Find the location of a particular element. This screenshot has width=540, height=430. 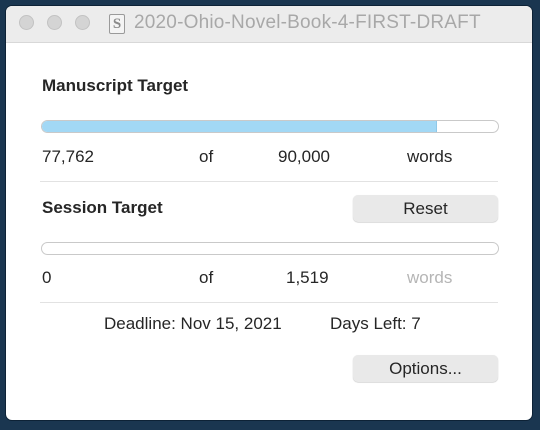

session-progress-bar is located at coordinates (270, 248).